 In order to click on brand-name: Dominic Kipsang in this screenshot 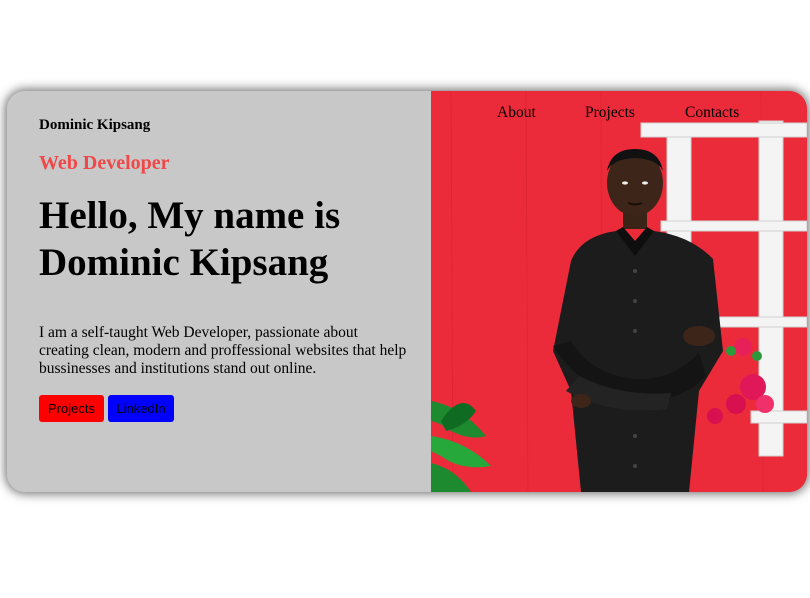, I will do `click(95, 125)`.